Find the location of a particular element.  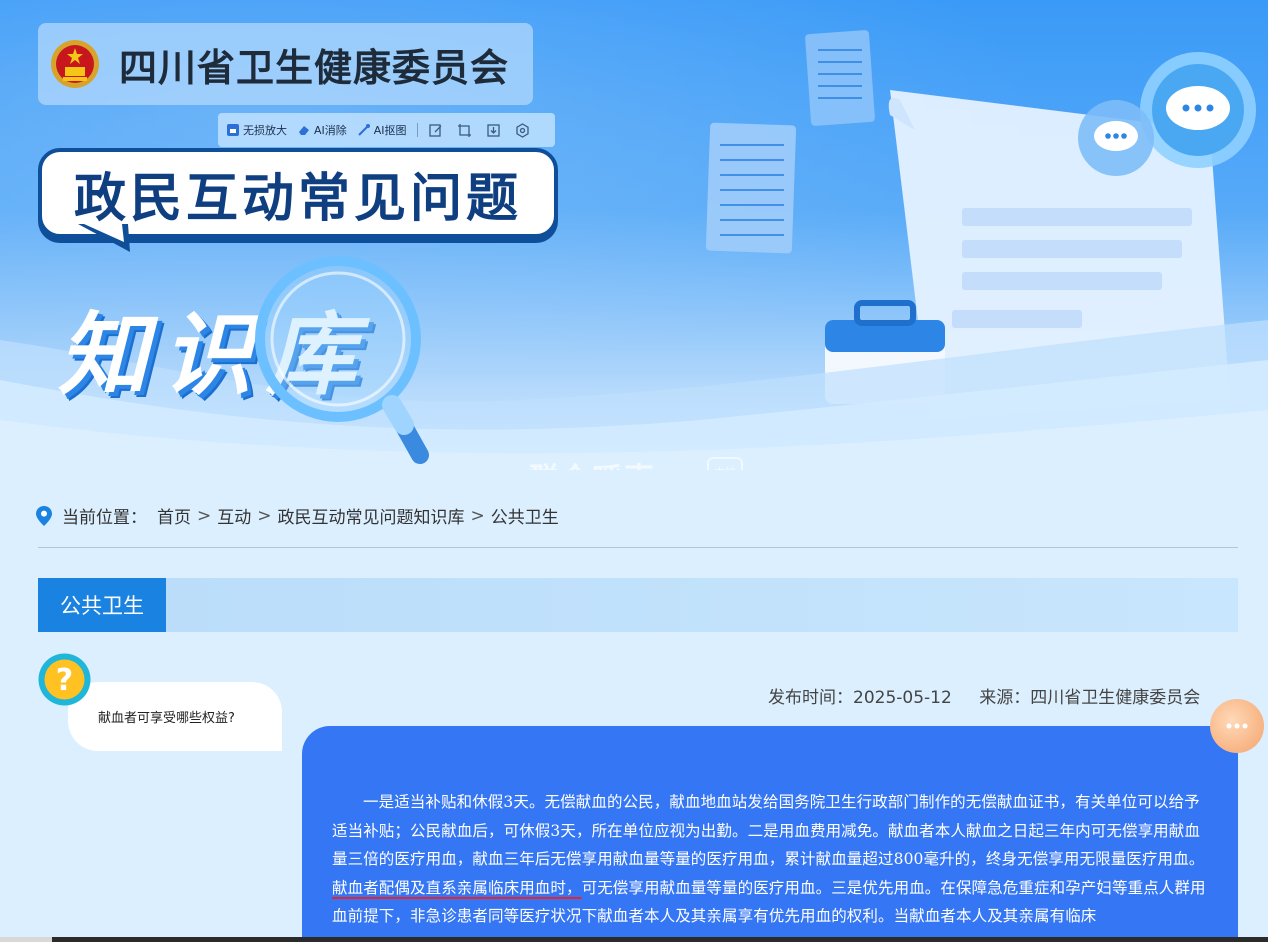

edit-icon is located at coordinates (435, 130).